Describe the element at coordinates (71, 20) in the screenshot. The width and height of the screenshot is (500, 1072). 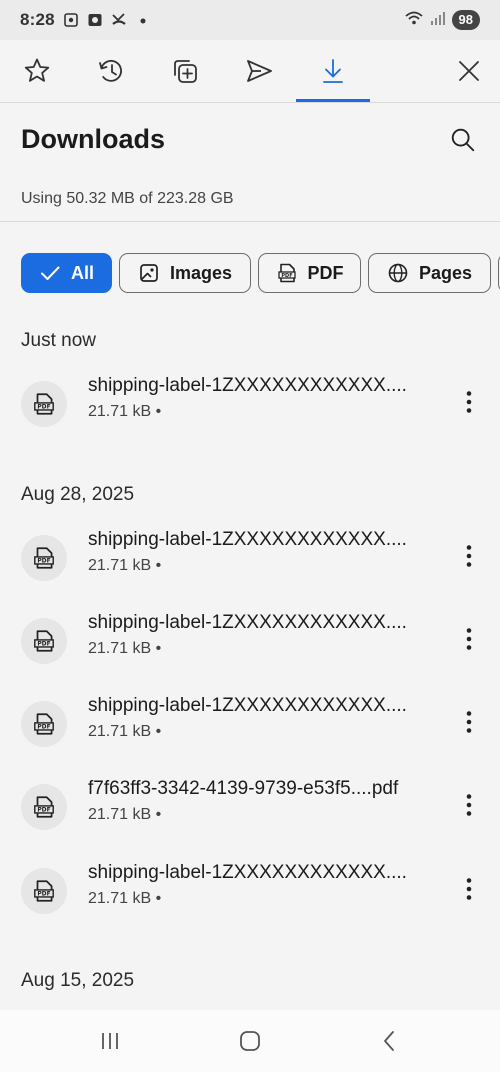
I see `screenshot-icon` at that location.